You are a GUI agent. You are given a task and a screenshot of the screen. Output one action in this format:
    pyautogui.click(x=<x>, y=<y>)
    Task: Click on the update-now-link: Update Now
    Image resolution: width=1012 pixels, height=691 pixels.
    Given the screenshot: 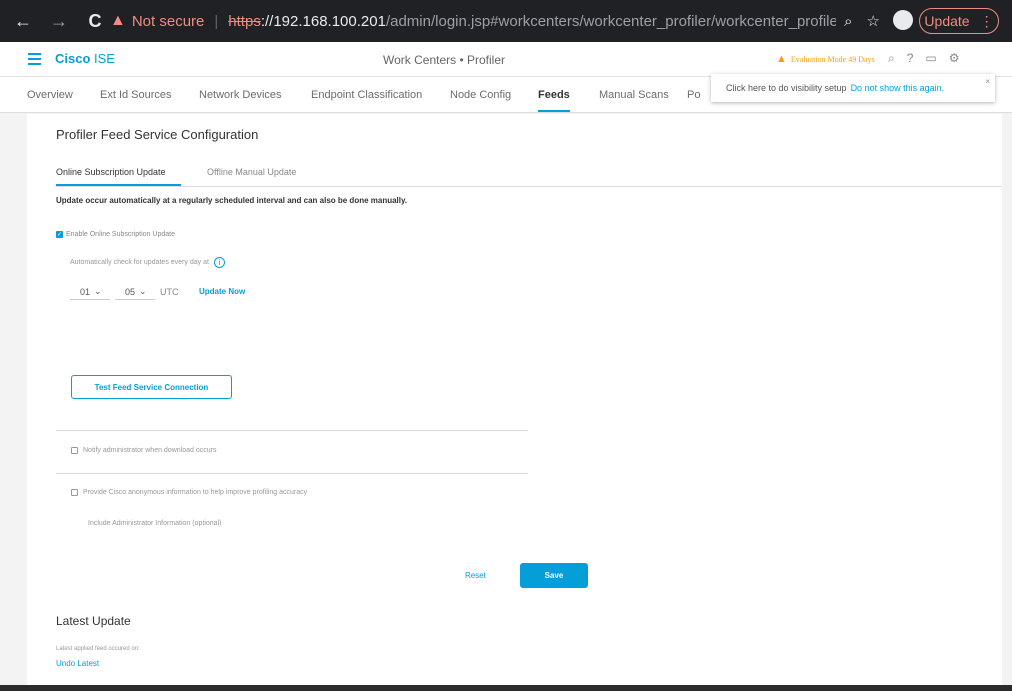 What is the action you would take?
    pyautogui.click(x=222, y=291)
    